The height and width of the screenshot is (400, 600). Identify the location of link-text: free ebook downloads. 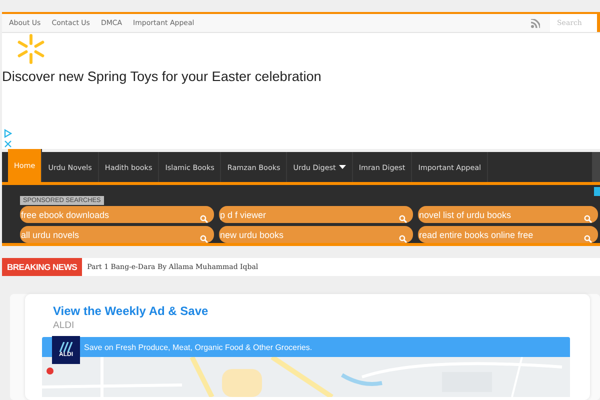
(65, 215).